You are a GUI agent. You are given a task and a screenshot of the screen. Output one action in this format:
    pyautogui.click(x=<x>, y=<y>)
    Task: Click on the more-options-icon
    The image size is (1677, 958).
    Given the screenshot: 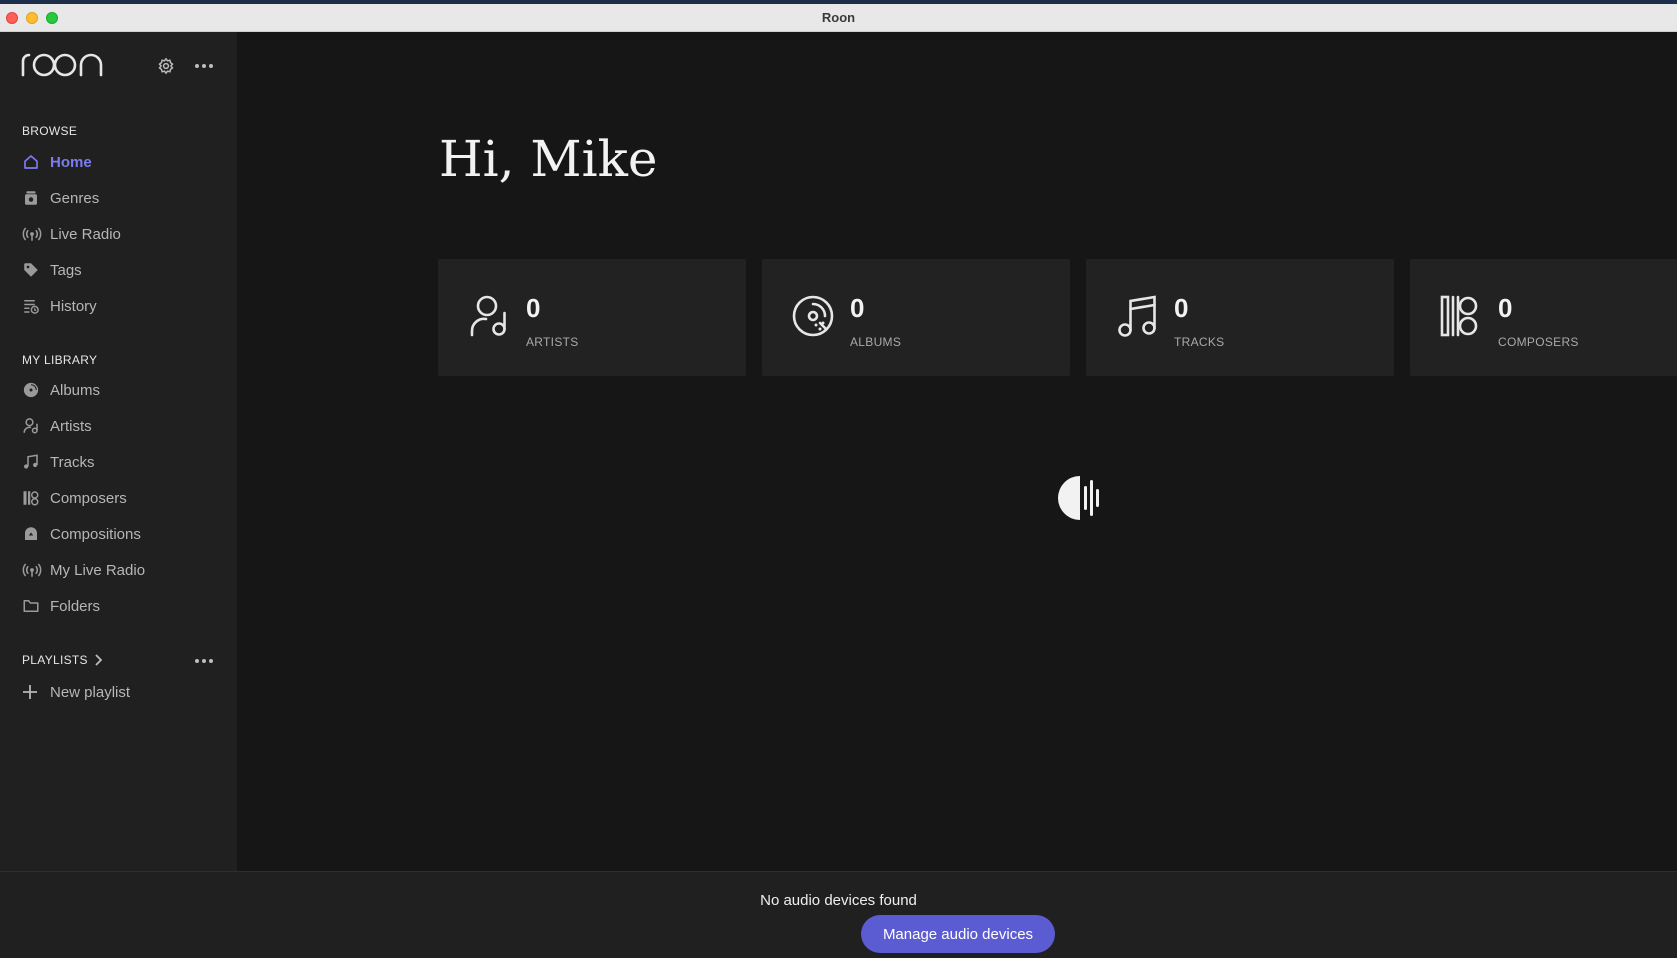 What is the action you would take?
    pyautogui.click(x=204, y=66)
    